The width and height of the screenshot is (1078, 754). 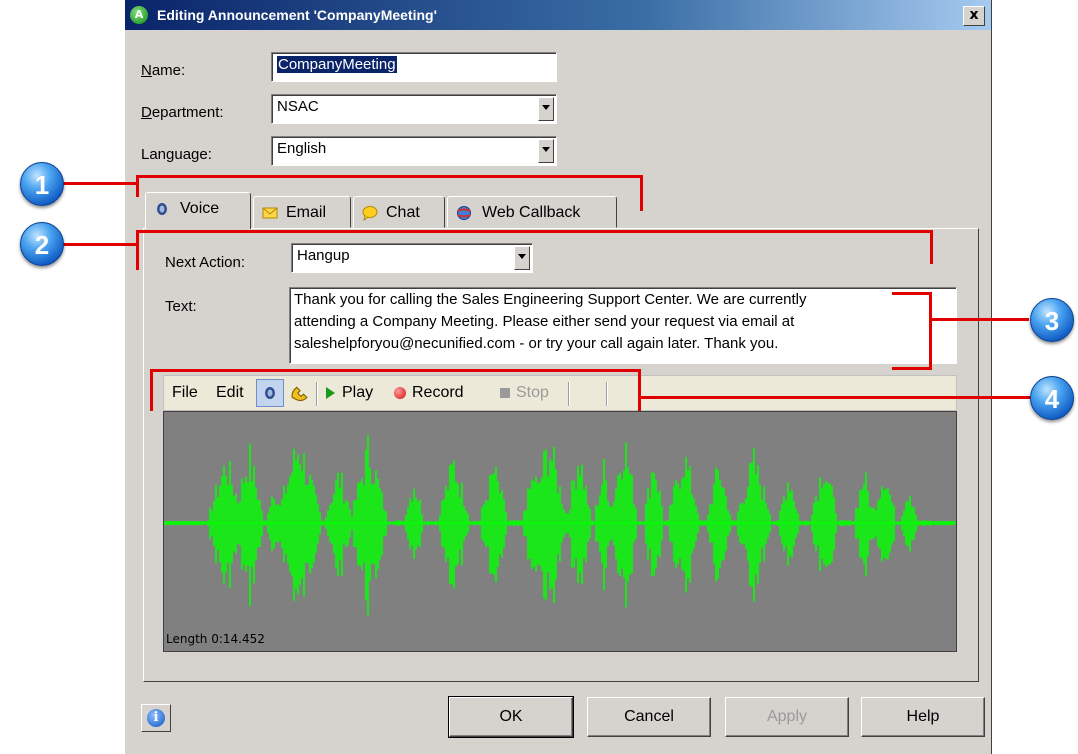 What do you see at coordinates (438, 393) in the screenshot?
I see `record-button: Record` at bounding box center [438, 393].